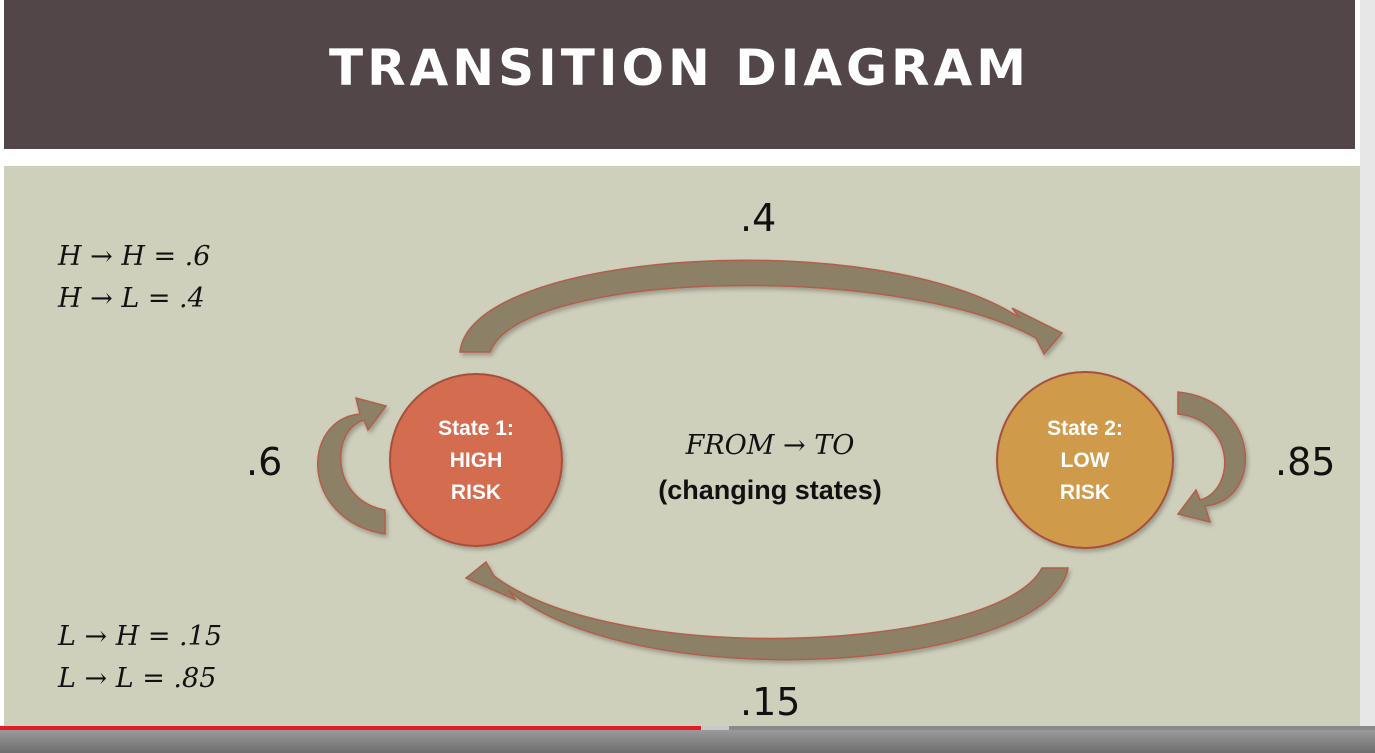 This screenshot has width=1375, height=753. Describe the element at coordinates (1305, 462) in the screenshot. I see `prob-low-to-low: .85` at that location.